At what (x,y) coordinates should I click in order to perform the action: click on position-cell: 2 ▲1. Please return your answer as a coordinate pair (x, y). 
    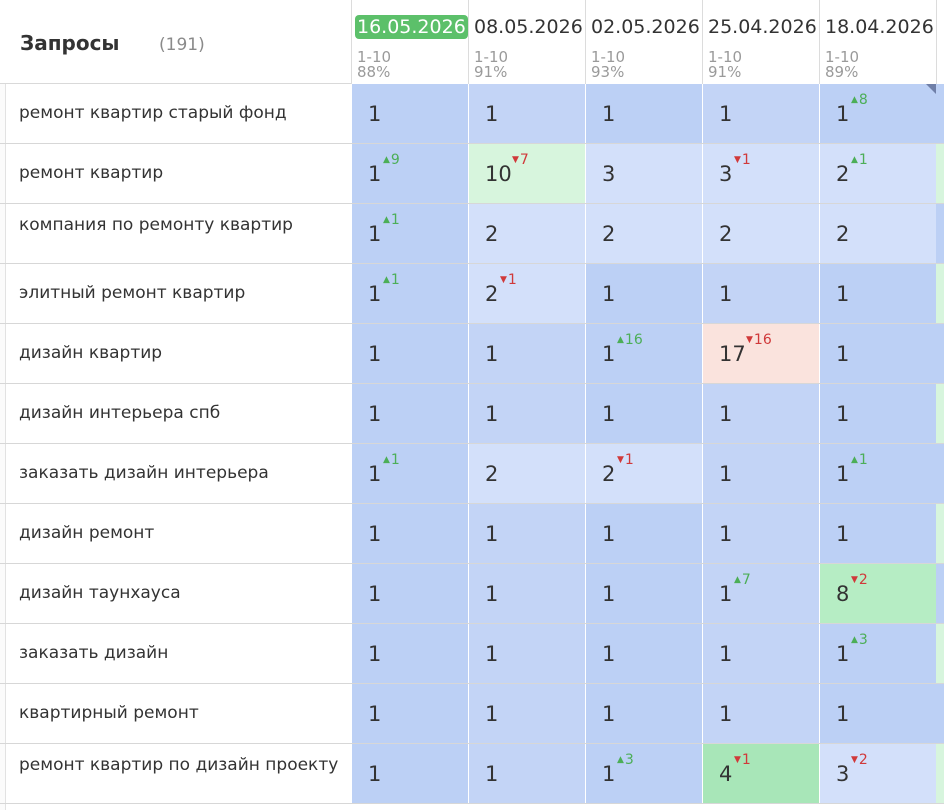
    Looking at the image, I should click on (877, 173).